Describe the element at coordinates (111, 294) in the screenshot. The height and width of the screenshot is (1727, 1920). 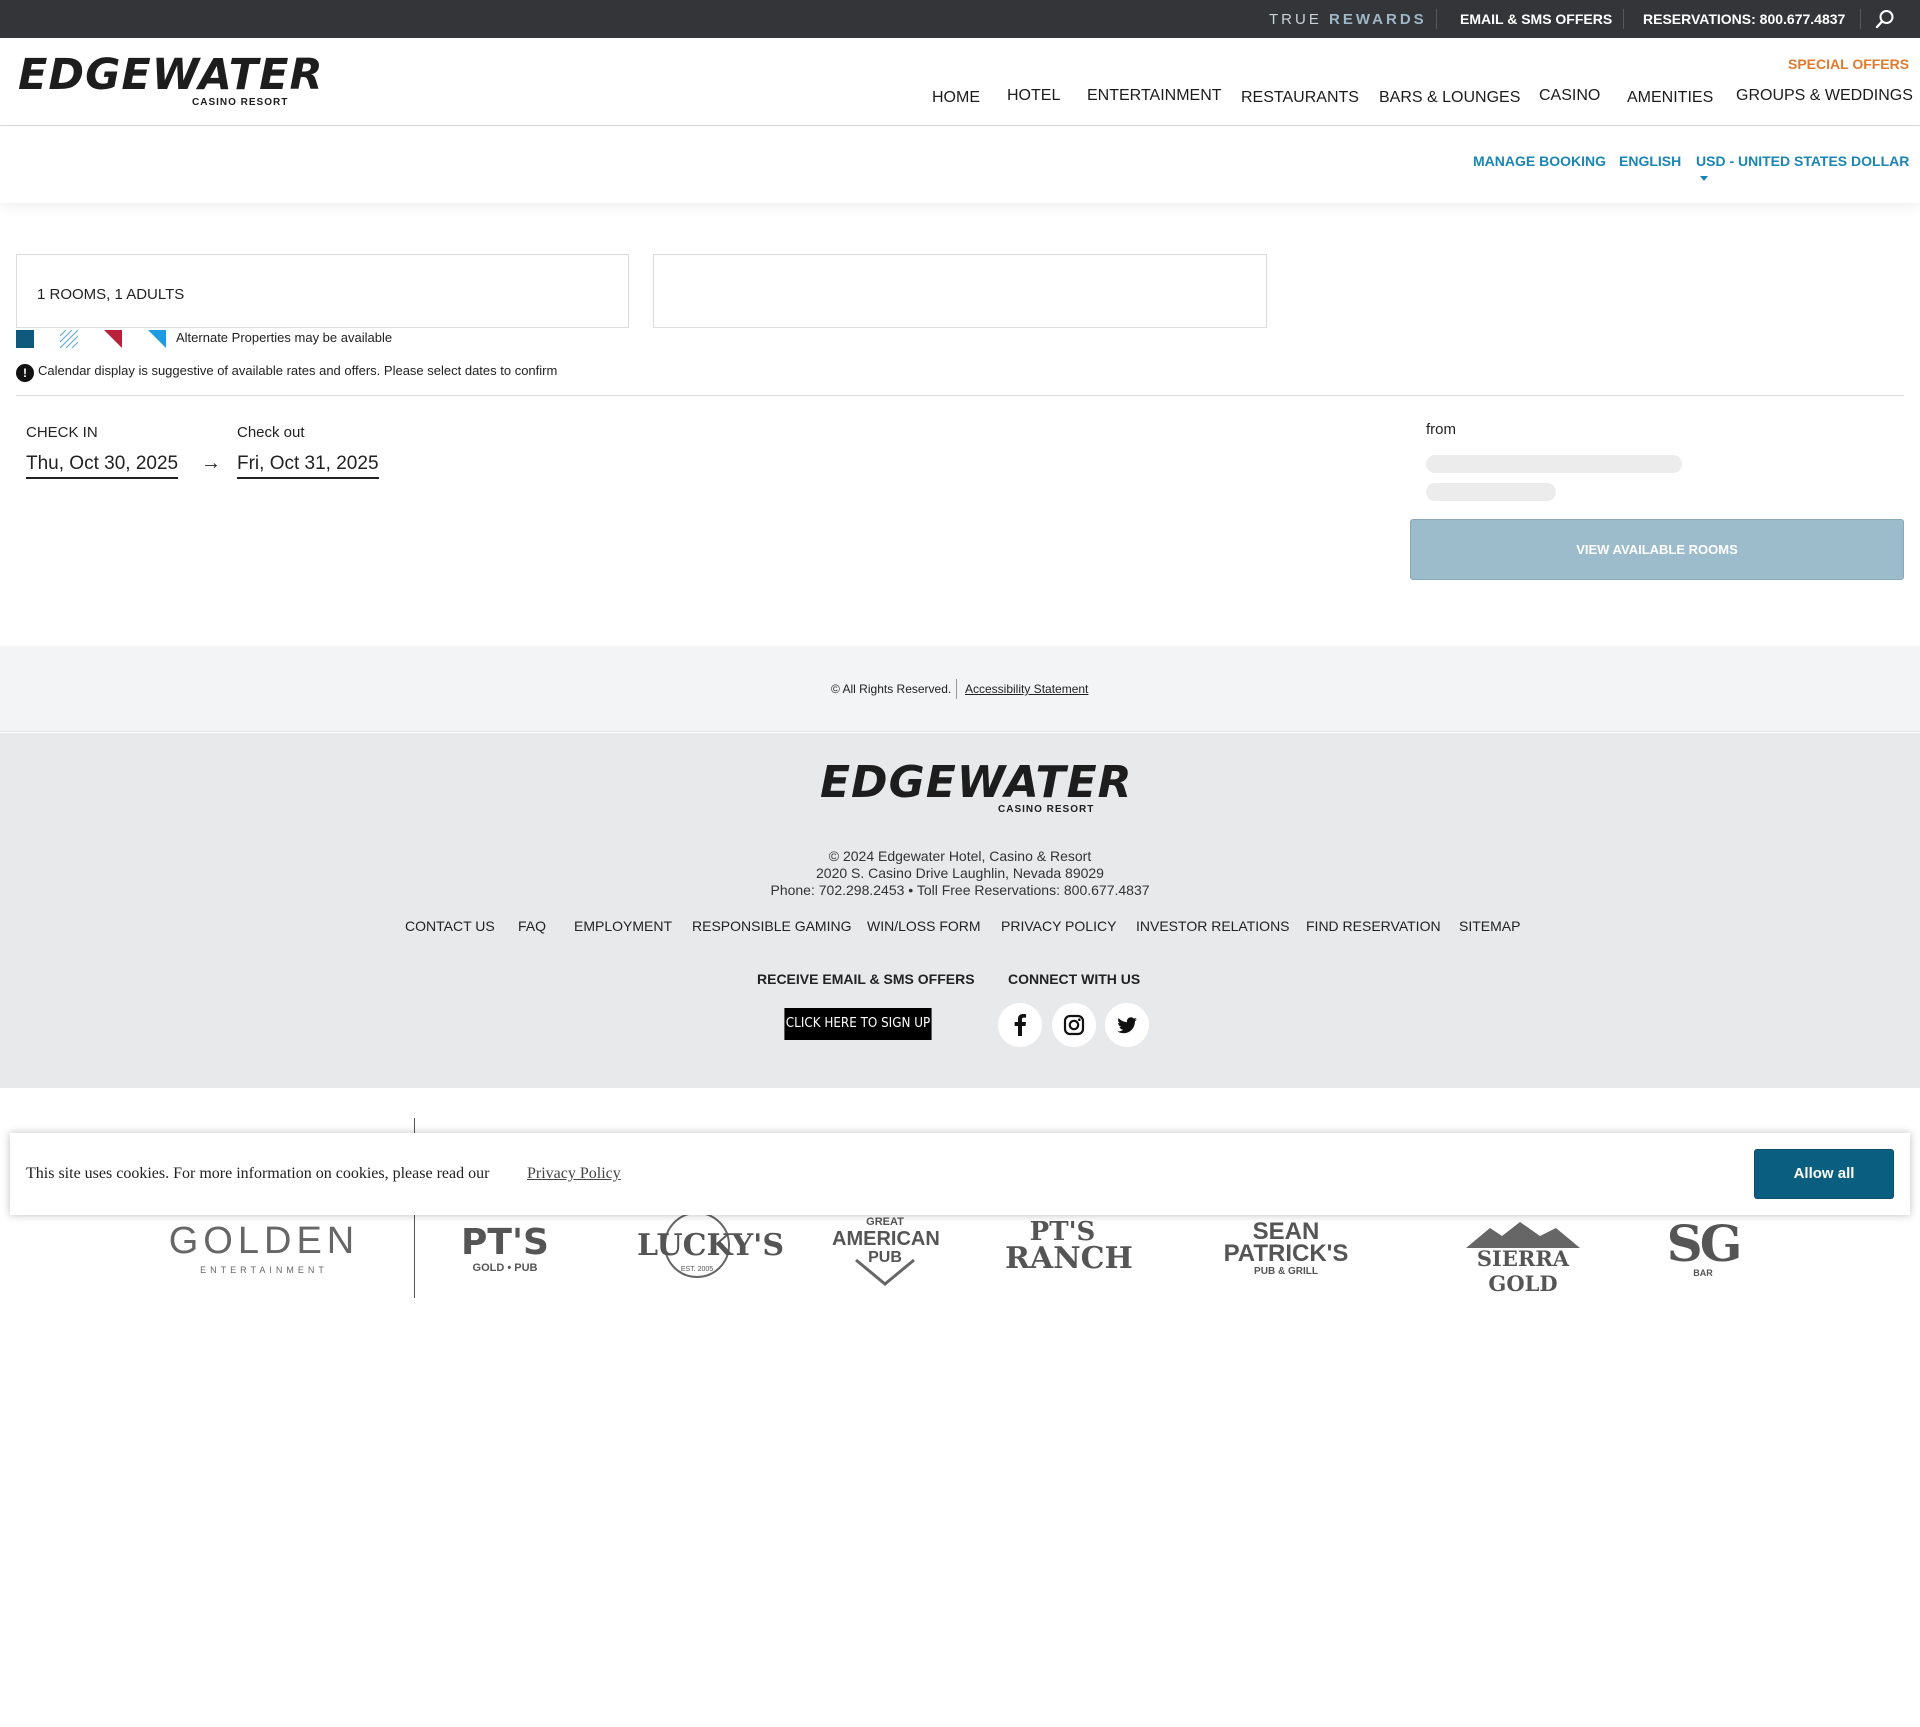
I see `rooms-guests-value: 1 ROOMS, 1 ADULTS` at that location.